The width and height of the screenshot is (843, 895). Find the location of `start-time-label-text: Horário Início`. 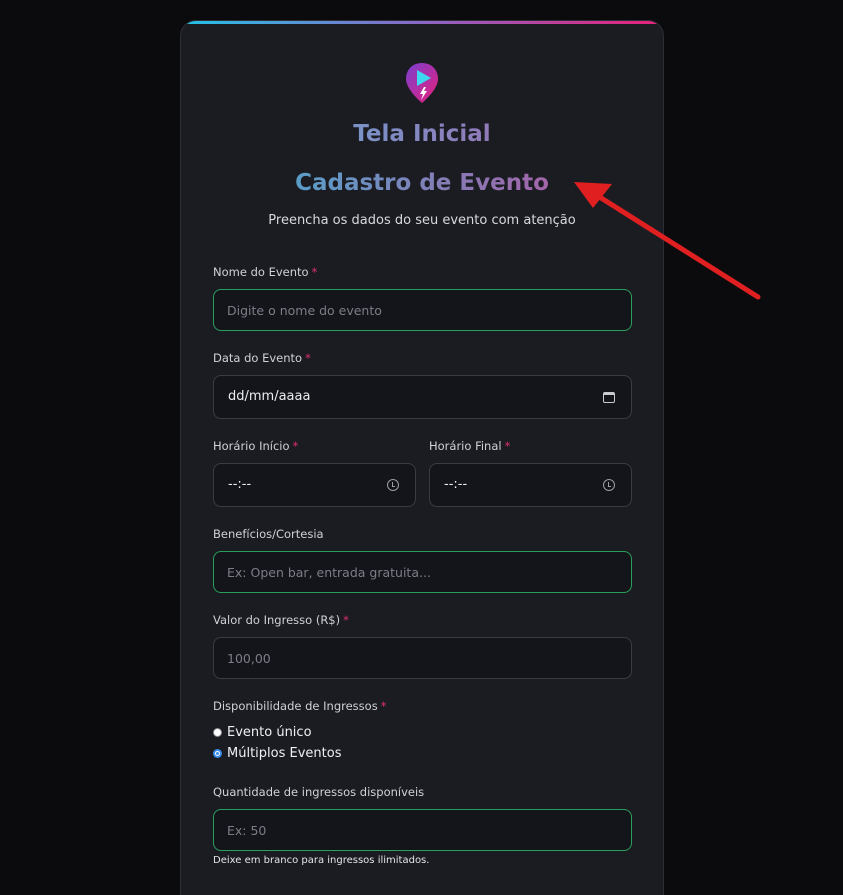

start-time-label-text: Horário Início is located at coordinates (251, 446).